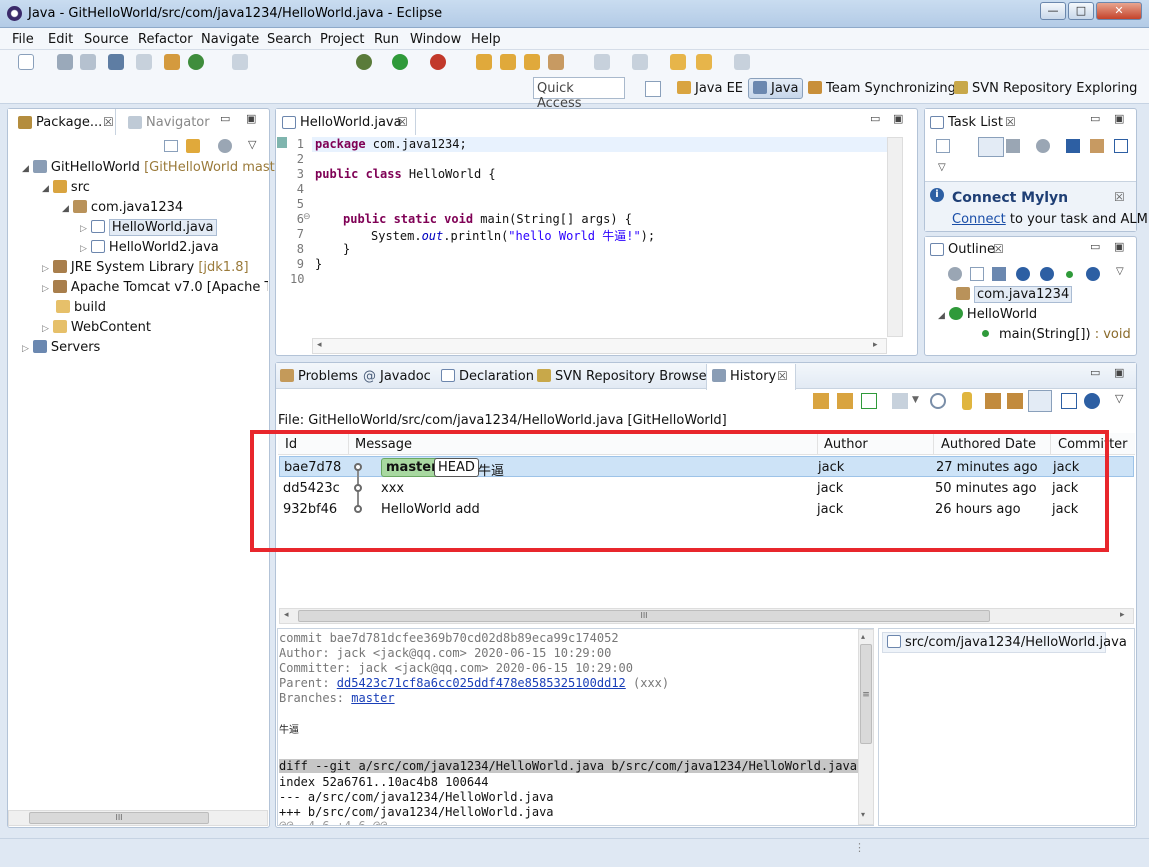  What do you see at coordinates (144, 62) in the screenshot?
I see `skip-breakpoints-icon` at bounding box center [144, 62].